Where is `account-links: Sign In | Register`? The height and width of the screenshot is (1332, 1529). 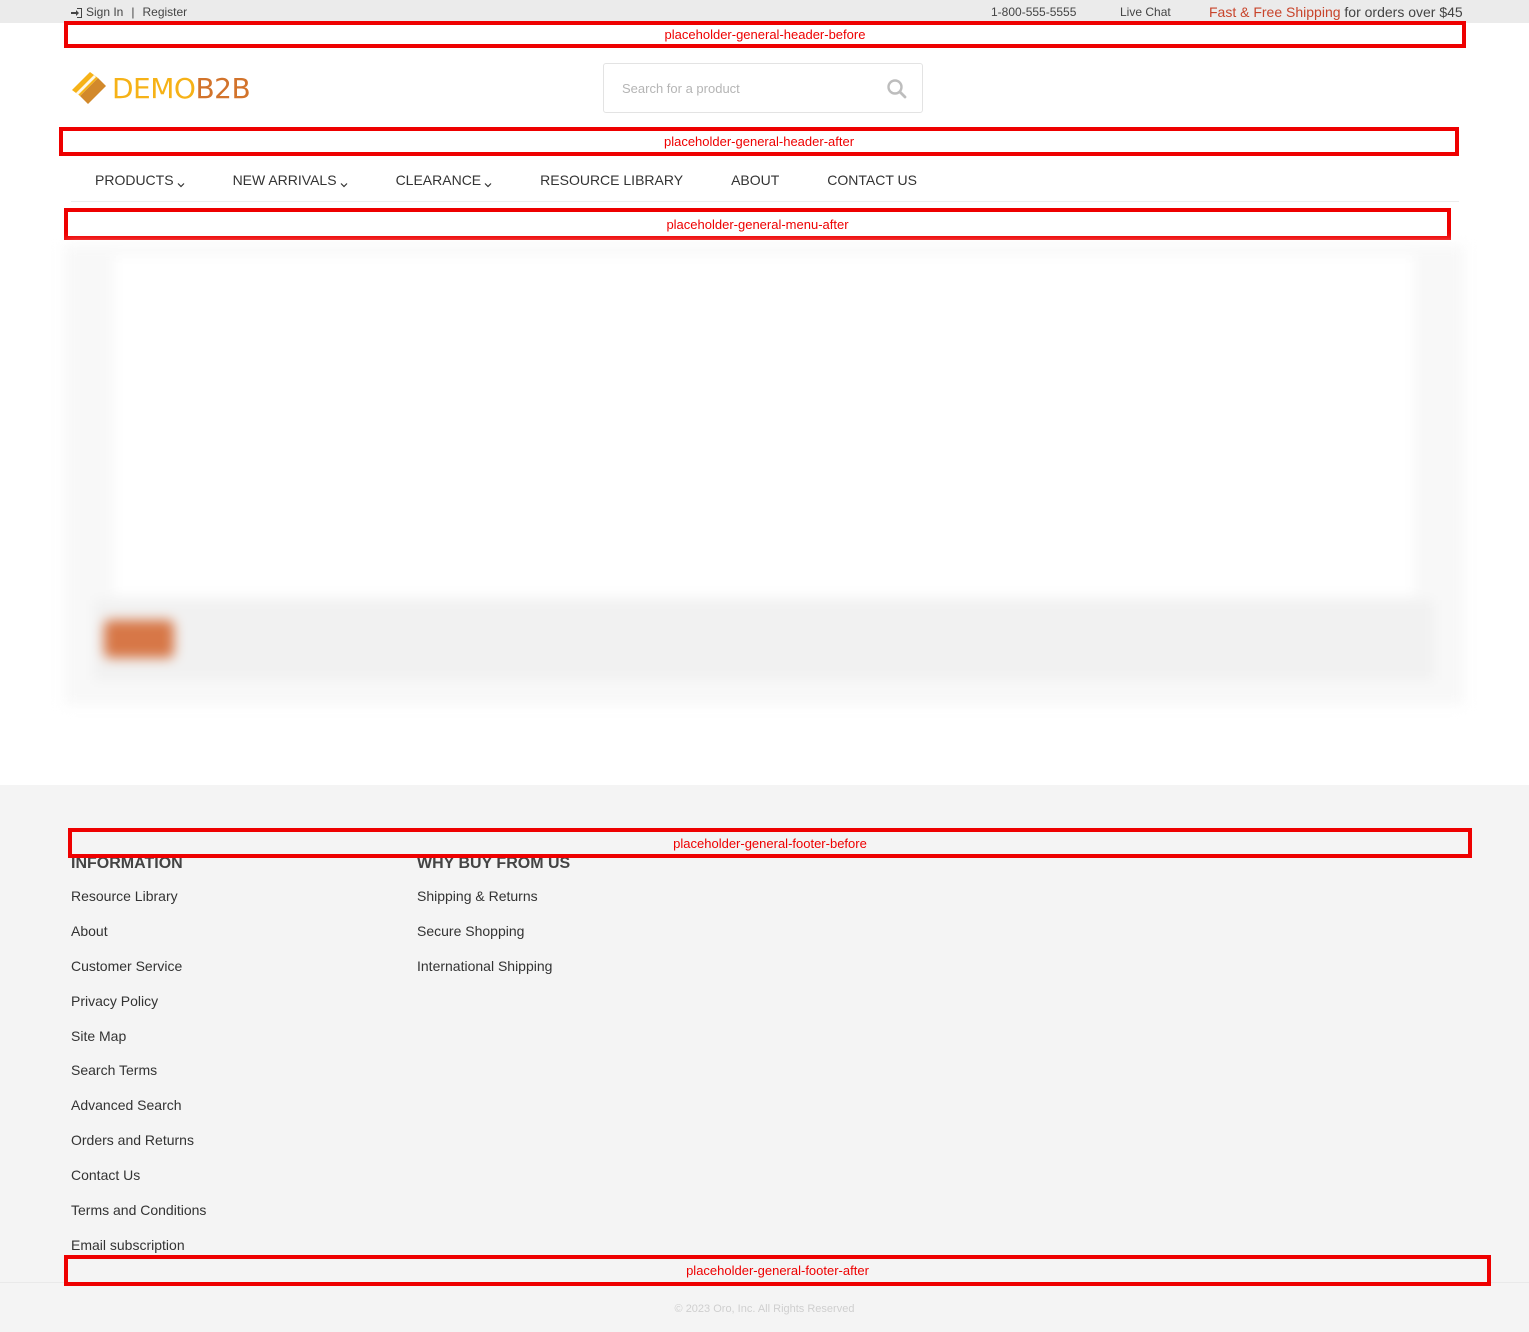
account-links: Sign In | Register is located at coordinates (129, 12).